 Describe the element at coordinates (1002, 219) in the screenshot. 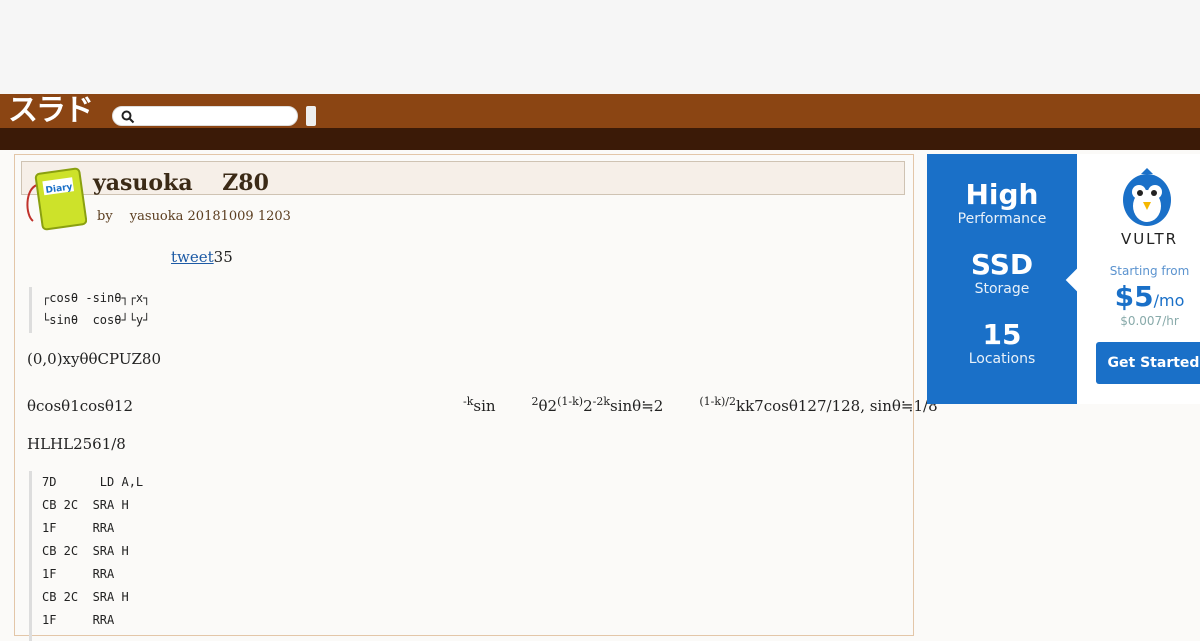

I see `ad-performance: Performance` at that location.